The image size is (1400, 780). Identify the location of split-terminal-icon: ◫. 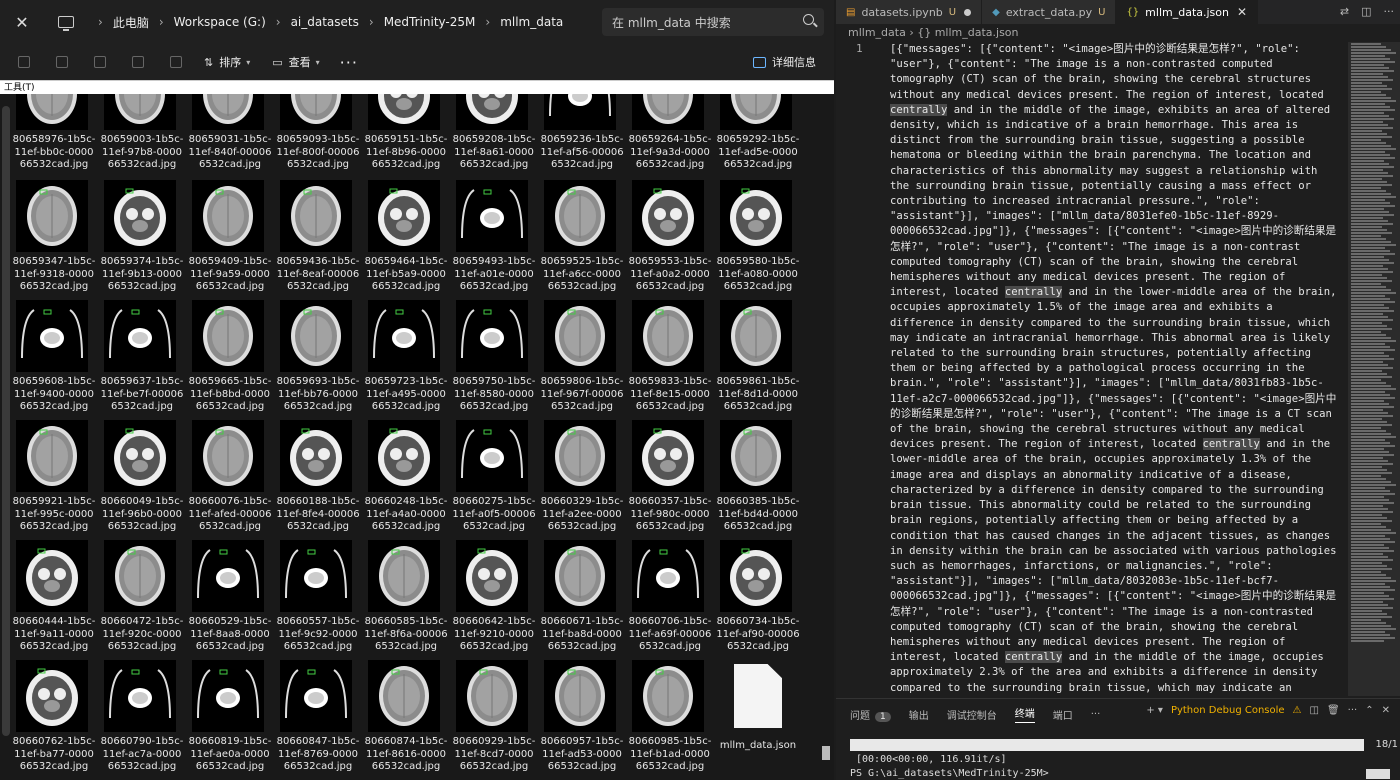
(1314, 710).